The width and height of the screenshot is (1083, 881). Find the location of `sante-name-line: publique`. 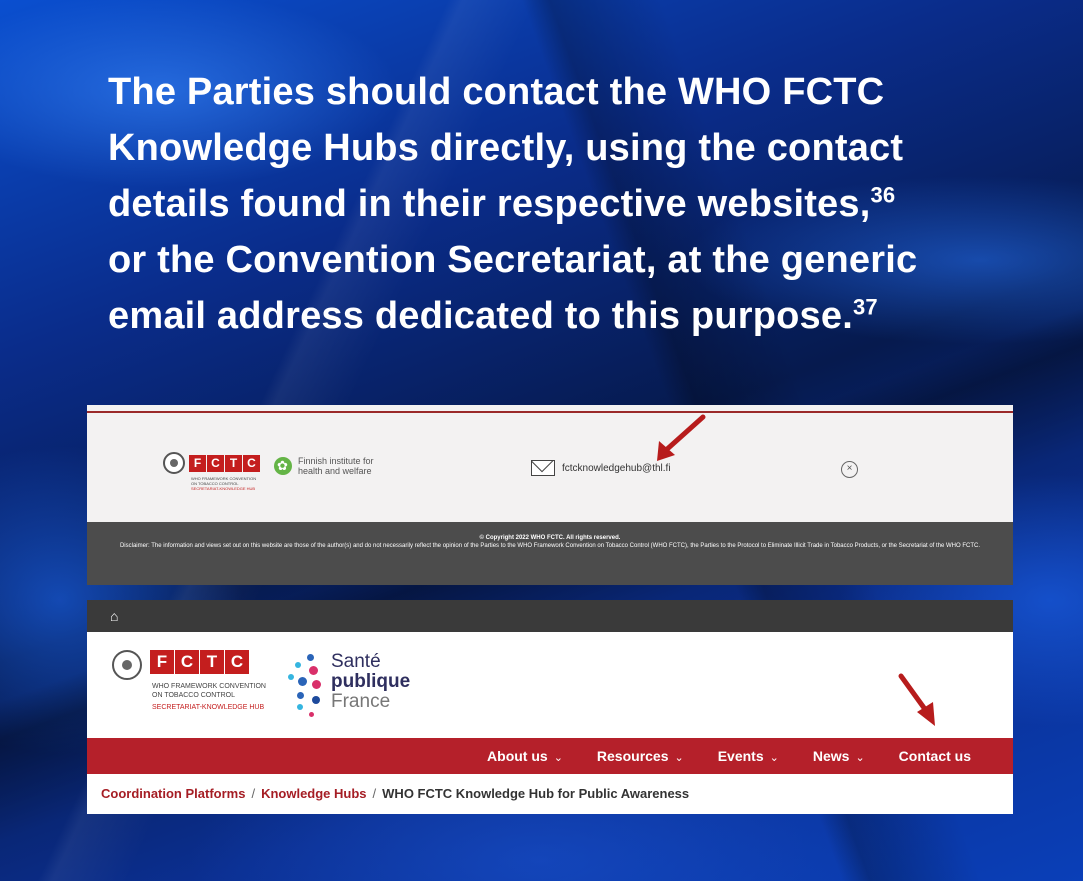

sante-name-line: publique is located at coordinates (371, 681).